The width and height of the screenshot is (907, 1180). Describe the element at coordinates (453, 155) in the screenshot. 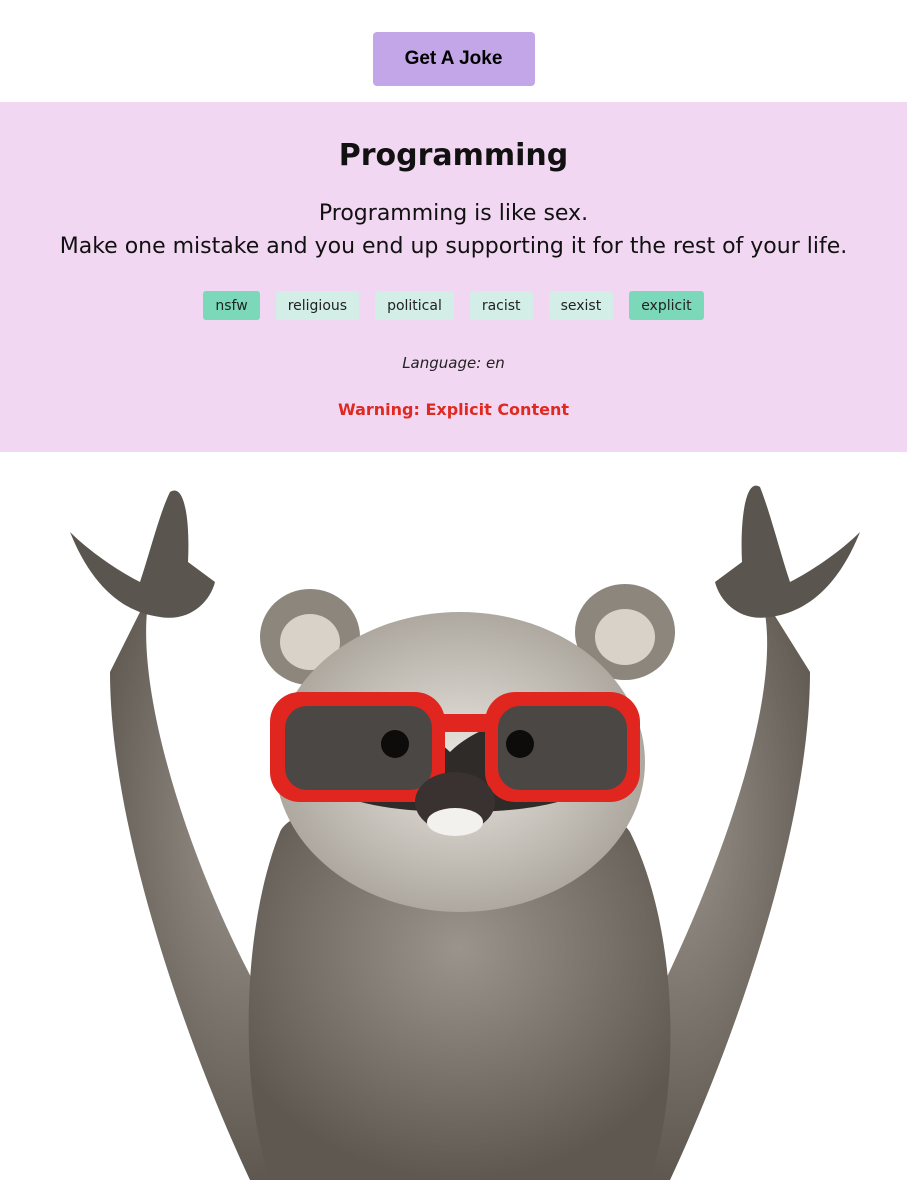

I see `joke-category: Programming` at that location.